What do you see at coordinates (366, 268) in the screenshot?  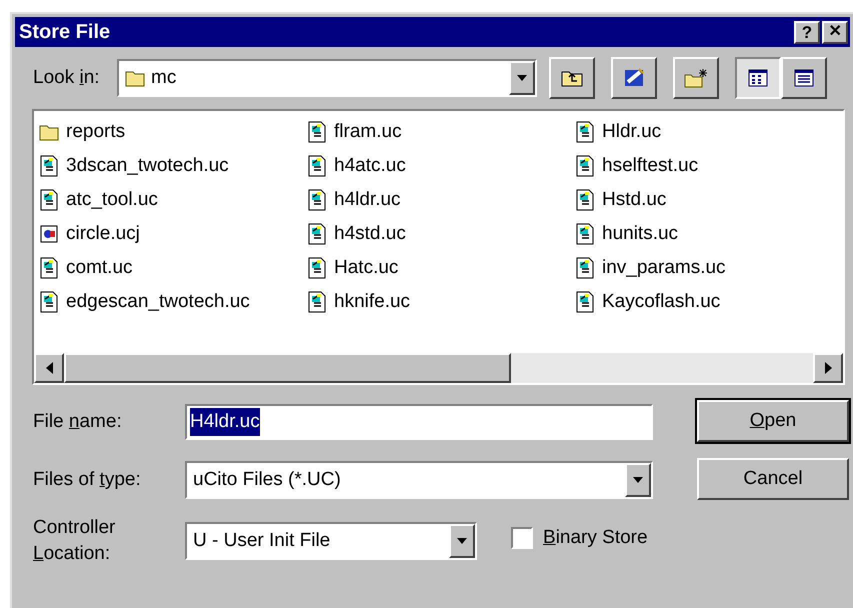 I see `file-name: Hatc.uc` at bounding box center [366, 268].